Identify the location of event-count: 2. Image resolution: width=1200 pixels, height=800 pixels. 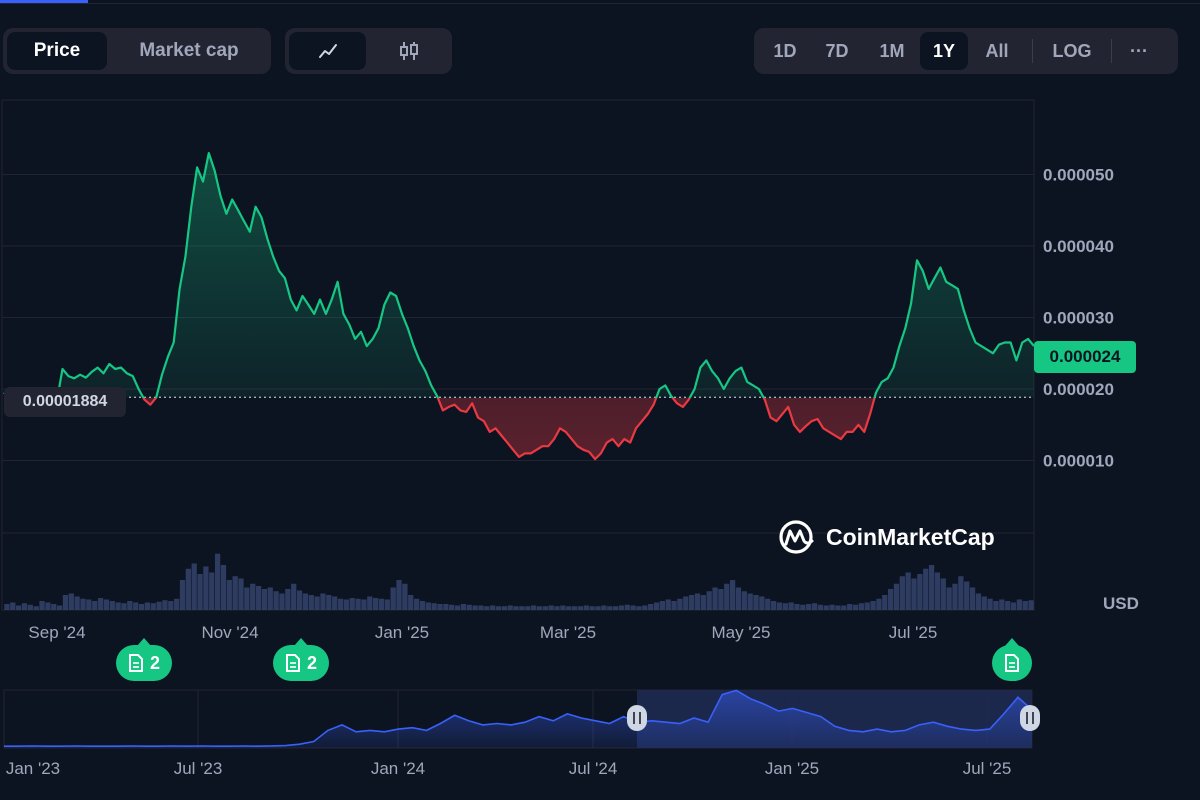
(154, 662).